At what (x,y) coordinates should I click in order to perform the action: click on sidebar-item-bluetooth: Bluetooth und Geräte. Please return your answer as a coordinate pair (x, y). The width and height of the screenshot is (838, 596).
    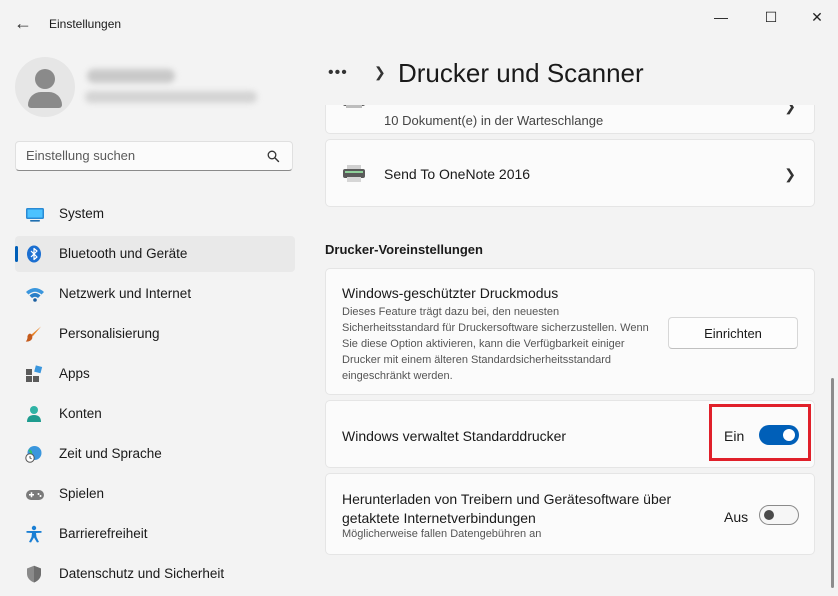
    Looking at the image, I should click on (155, 254).